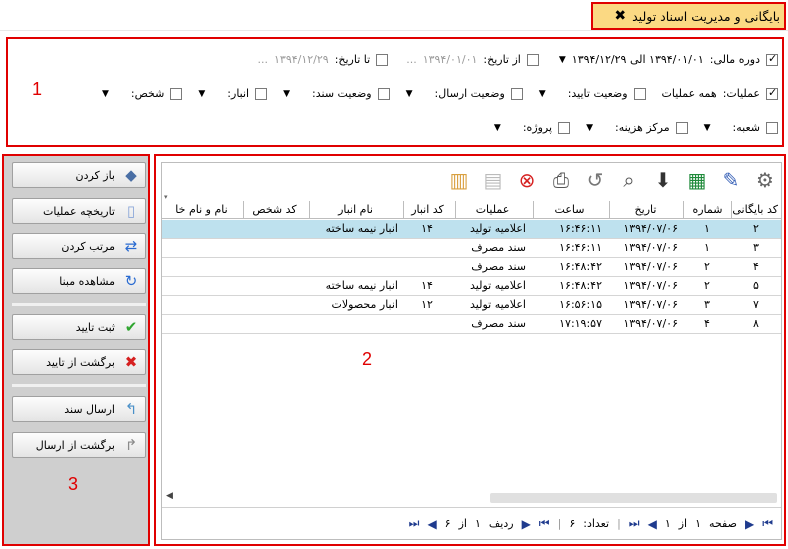 The image size is (788, 549). What do you see at coordinates (527, 180) in the screenshot?
I see `delete-doc-icon: ⊗` at bounding box center [527, 180].